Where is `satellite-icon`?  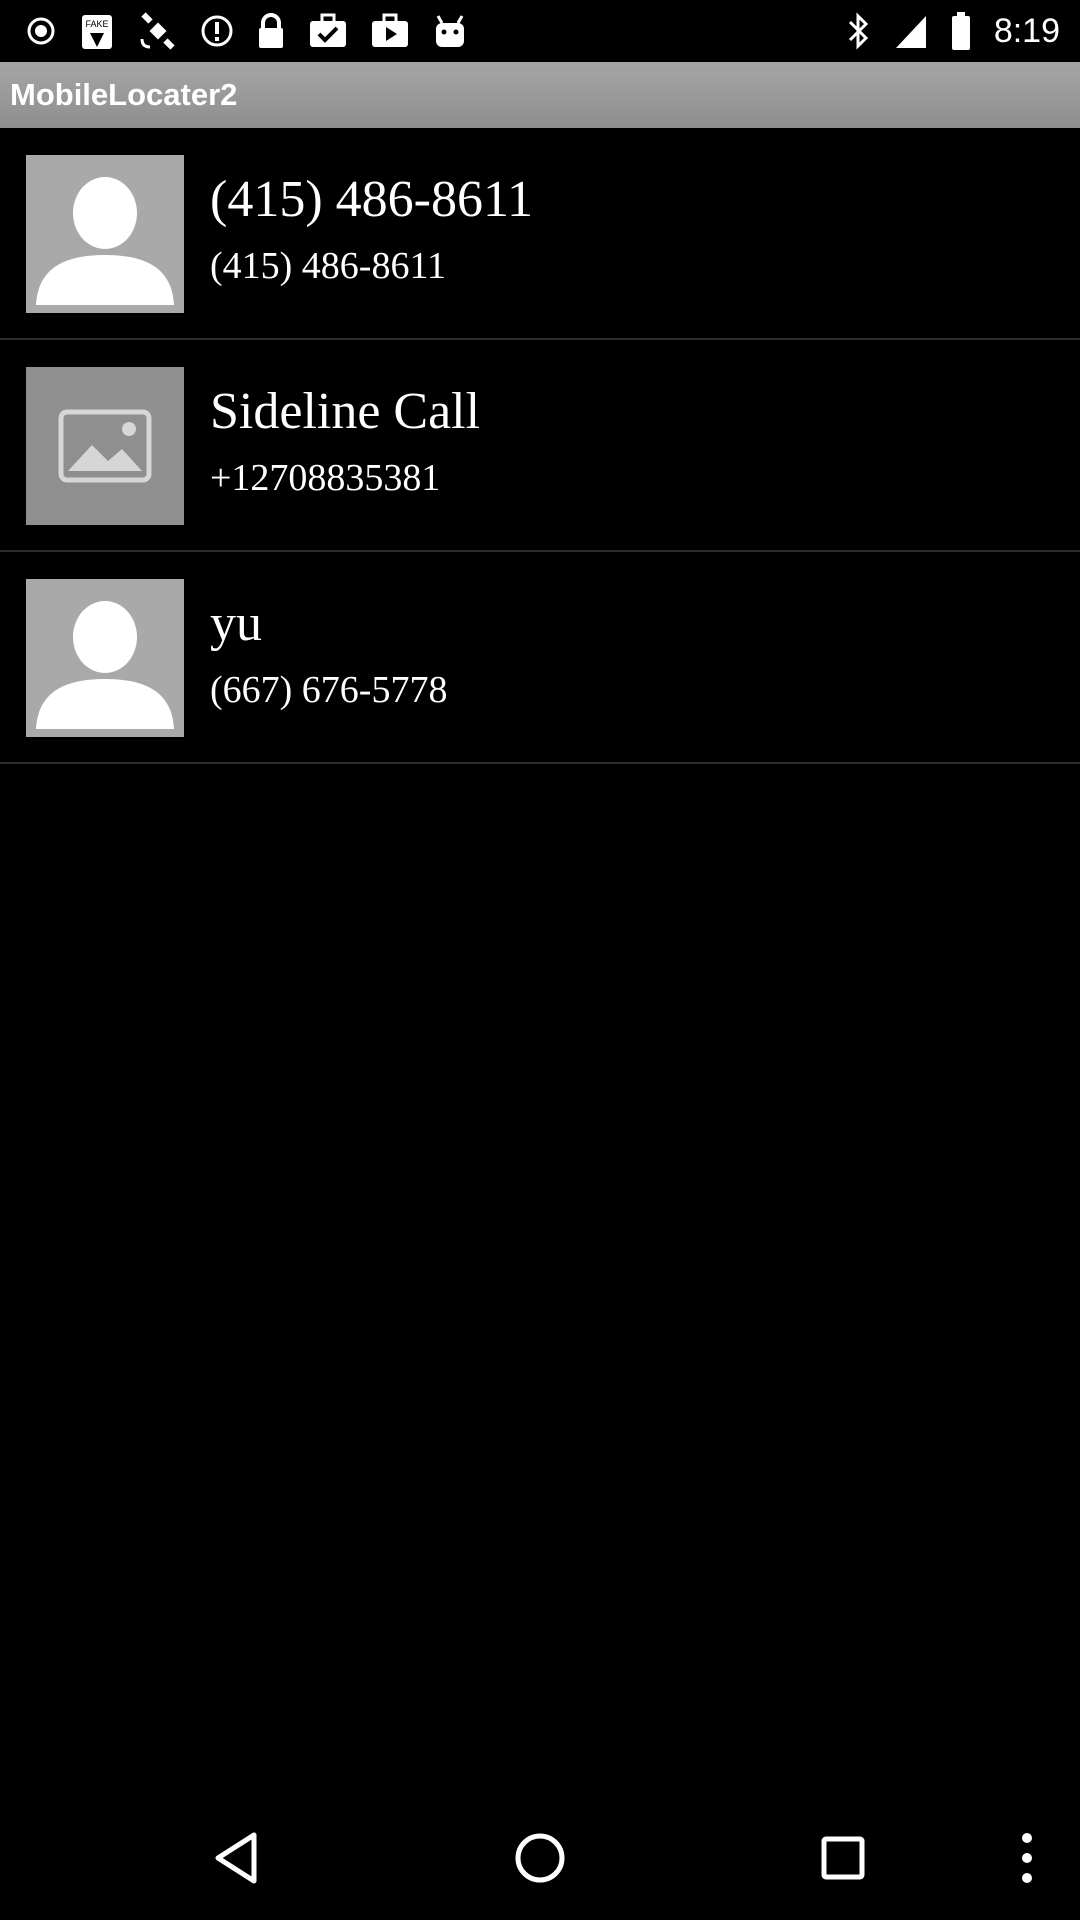
satellite-icon is located at coordinates (158, 31).